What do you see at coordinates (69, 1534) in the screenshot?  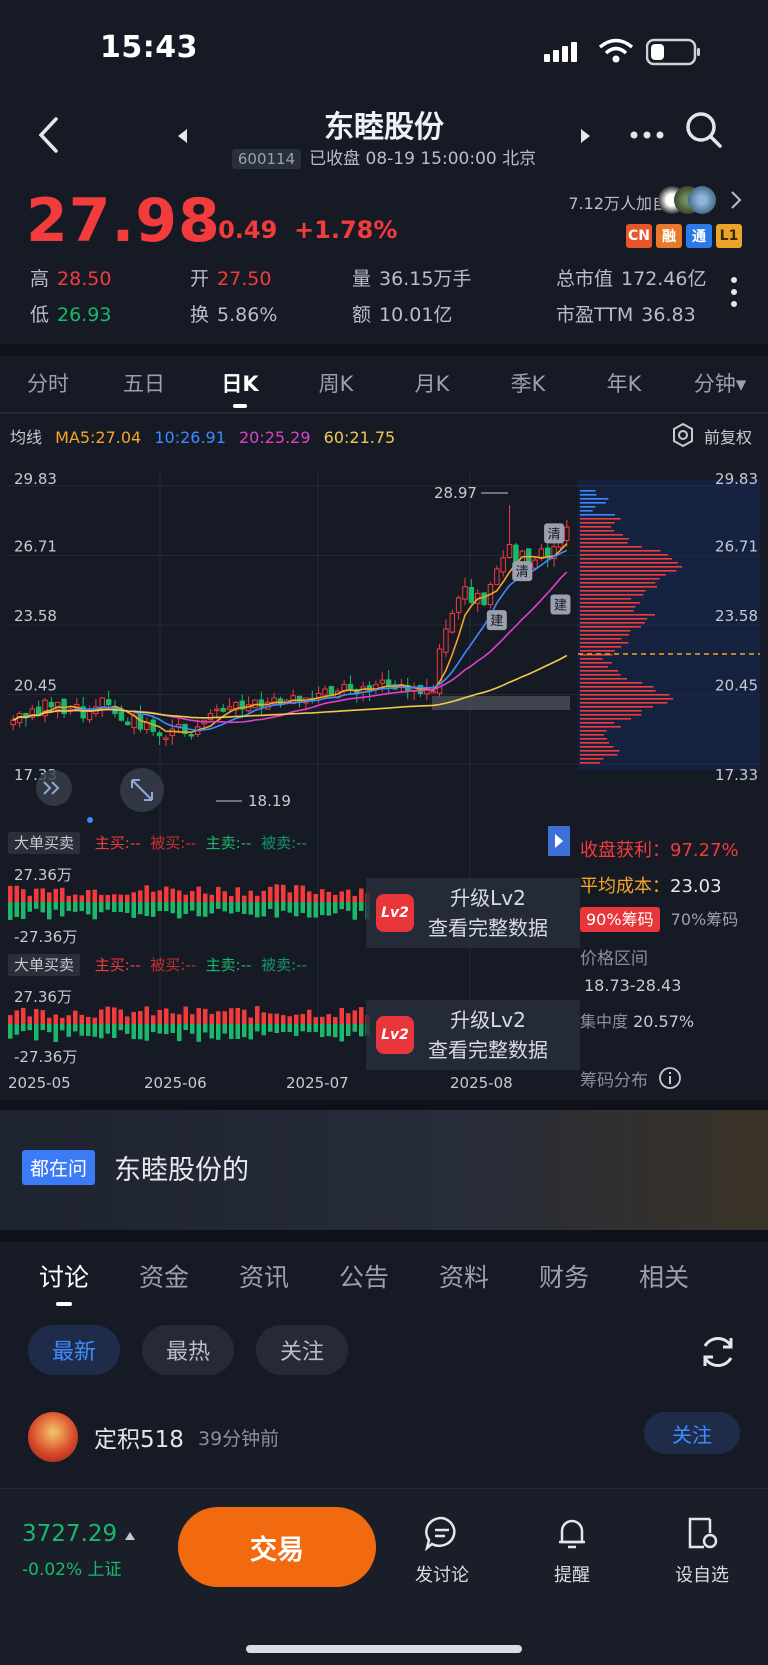 I see `index-value: 3727.29` at bounding box center [69, 1534].